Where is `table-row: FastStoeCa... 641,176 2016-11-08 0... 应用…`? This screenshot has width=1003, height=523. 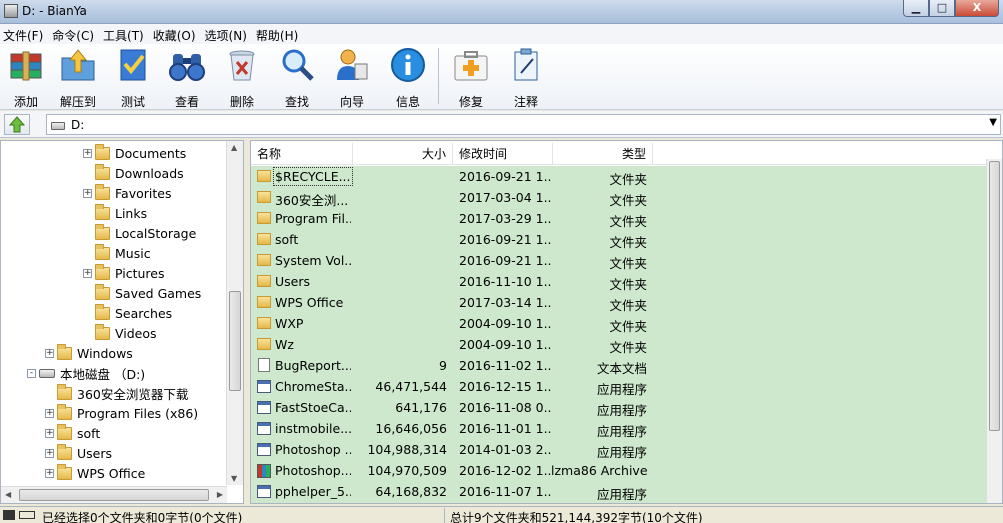 table-row: FastStoeCa... 641,176 2016-11-08 0... 应用… is located at coordinates (619, 407).